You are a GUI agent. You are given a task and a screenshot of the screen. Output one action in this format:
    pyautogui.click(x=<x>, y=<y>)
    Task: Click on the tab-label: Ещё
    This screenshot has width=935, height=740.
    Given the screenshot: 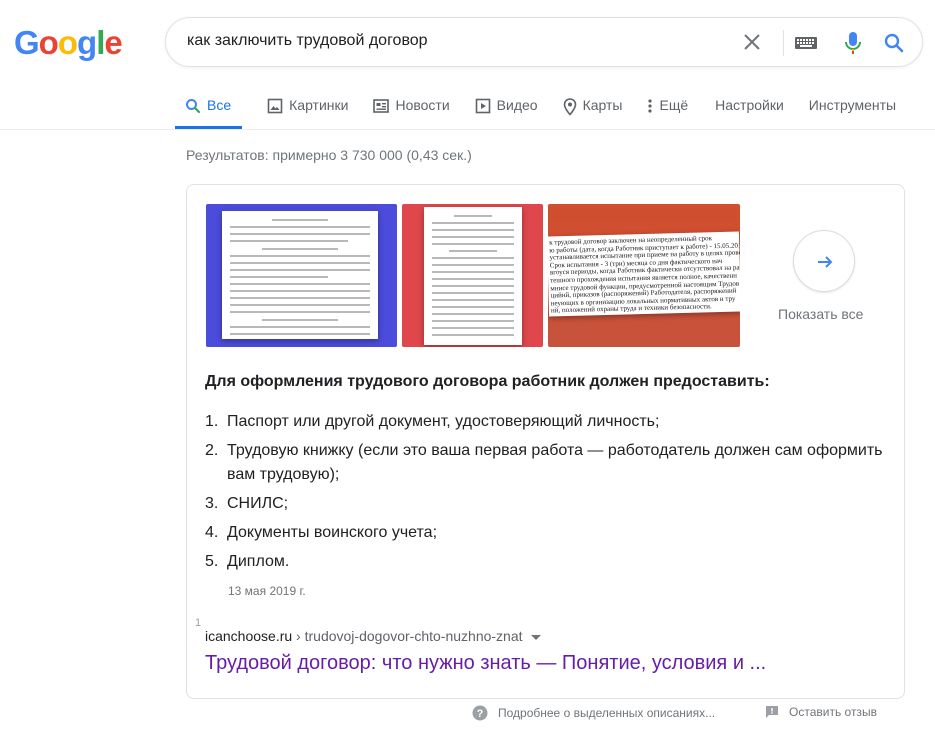 What is the action you would take?
    pyautogui.click(x=674, y=105)
    